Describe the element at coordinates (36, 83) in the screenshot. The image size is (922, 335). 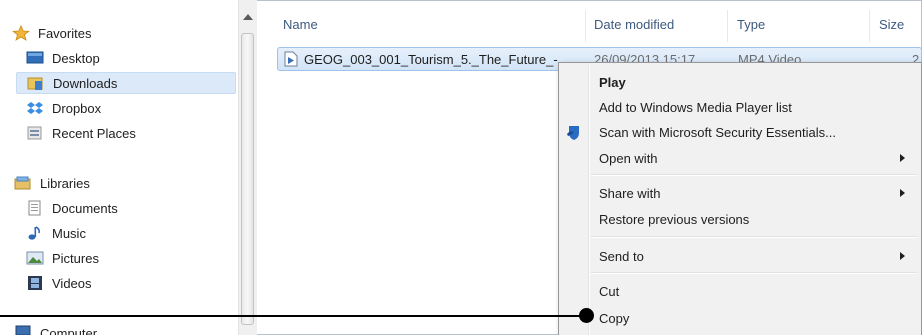
I see `downloads-folder-icon` at that location.